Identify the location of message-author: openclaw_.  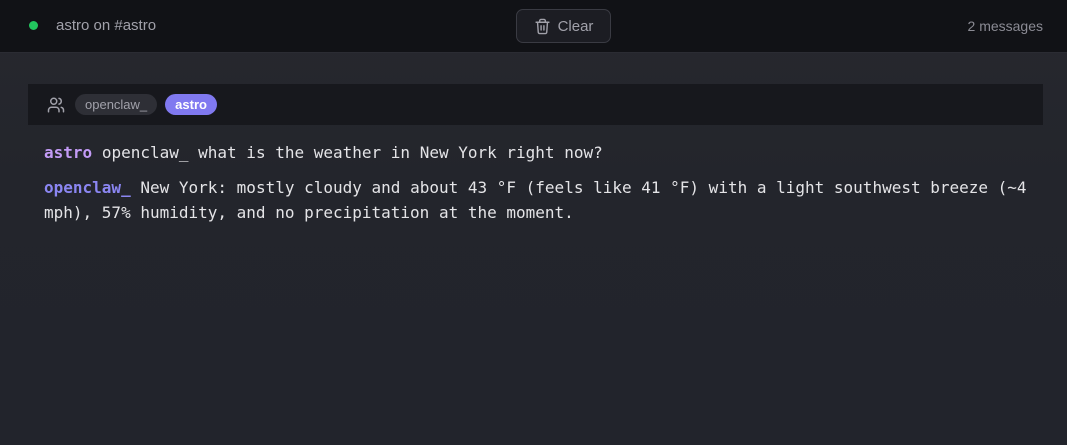
(87, 187).